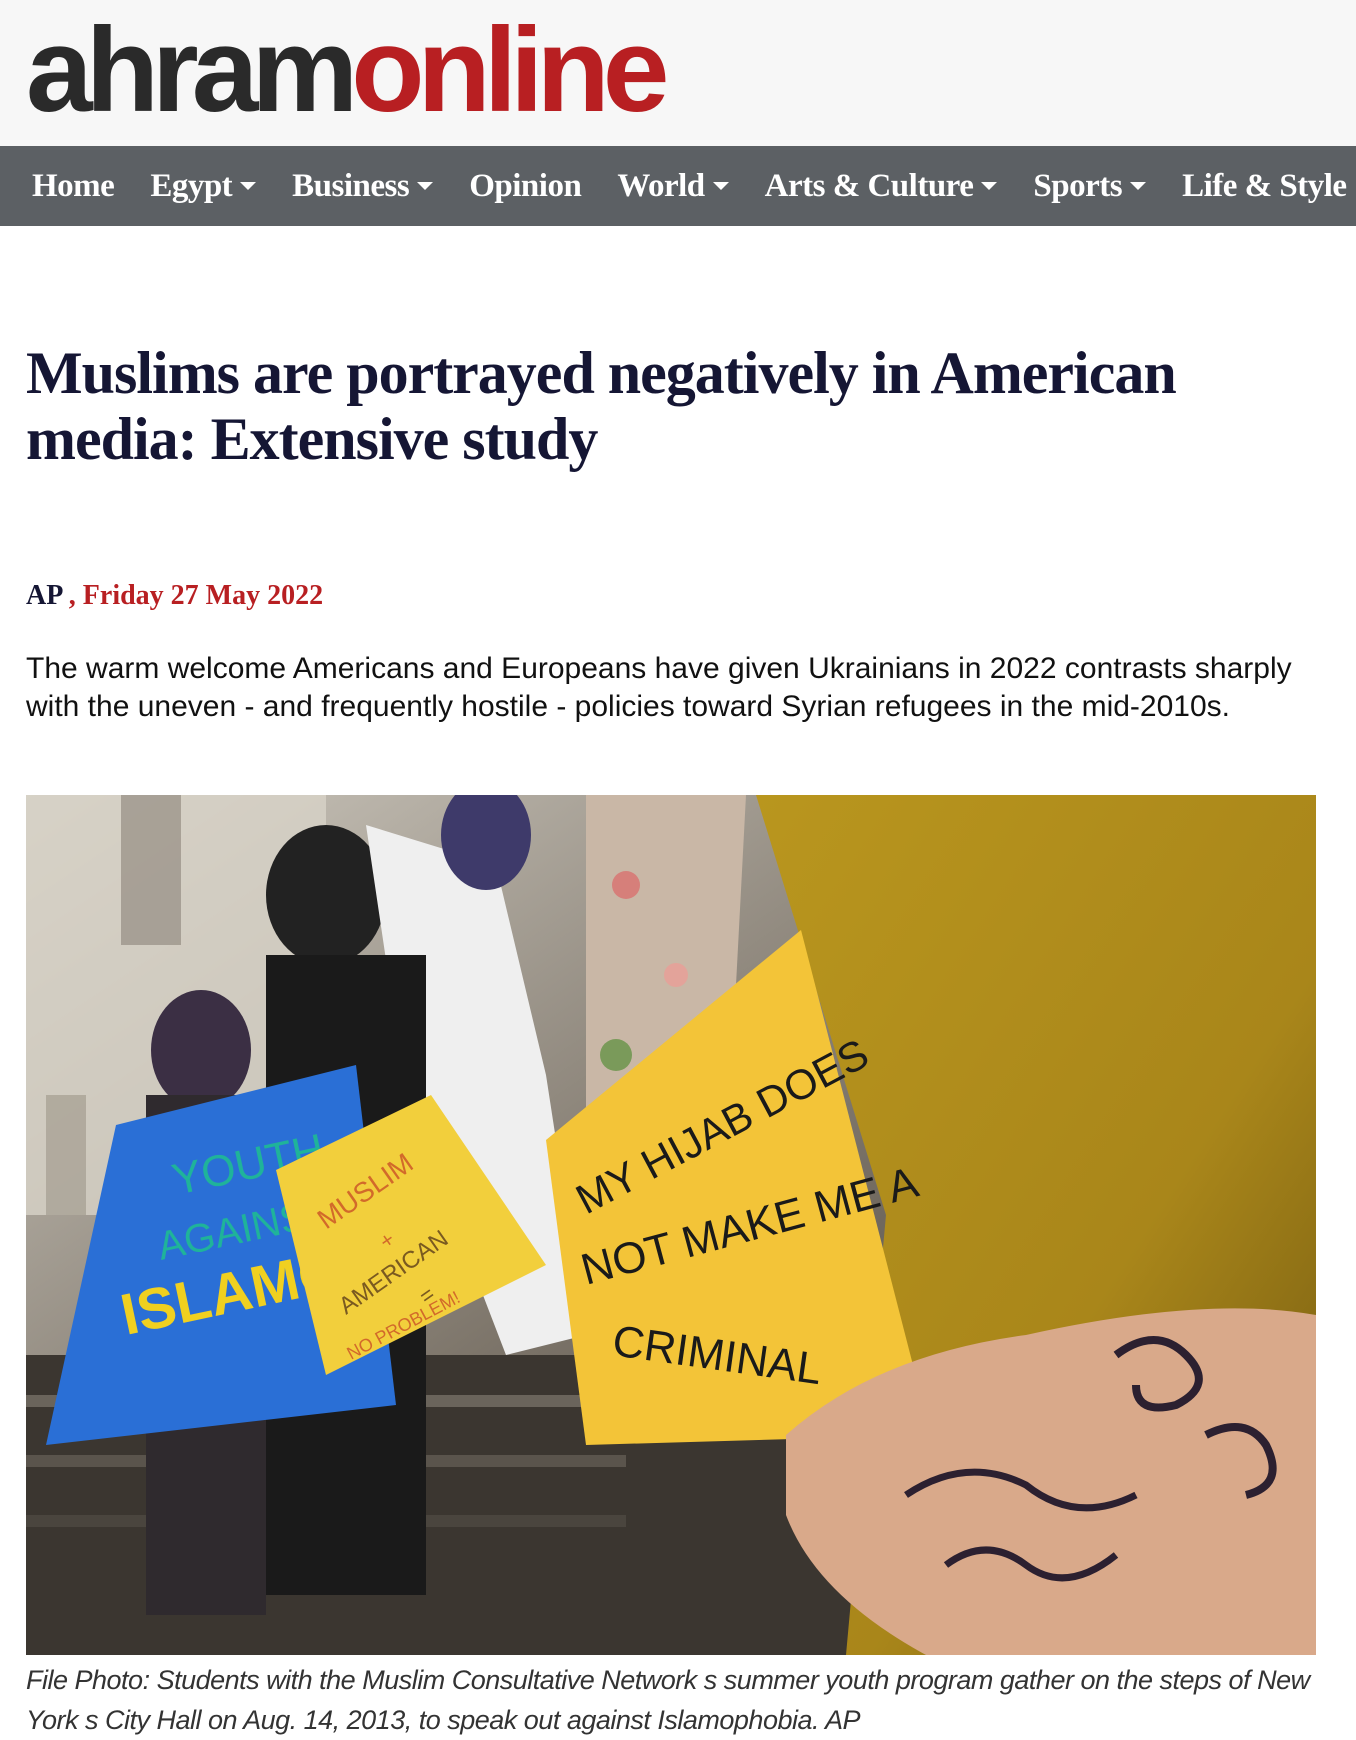 The height and width of the screenshot is (1740, 1356). I want to click on article-source: AP, so click(44, 595).